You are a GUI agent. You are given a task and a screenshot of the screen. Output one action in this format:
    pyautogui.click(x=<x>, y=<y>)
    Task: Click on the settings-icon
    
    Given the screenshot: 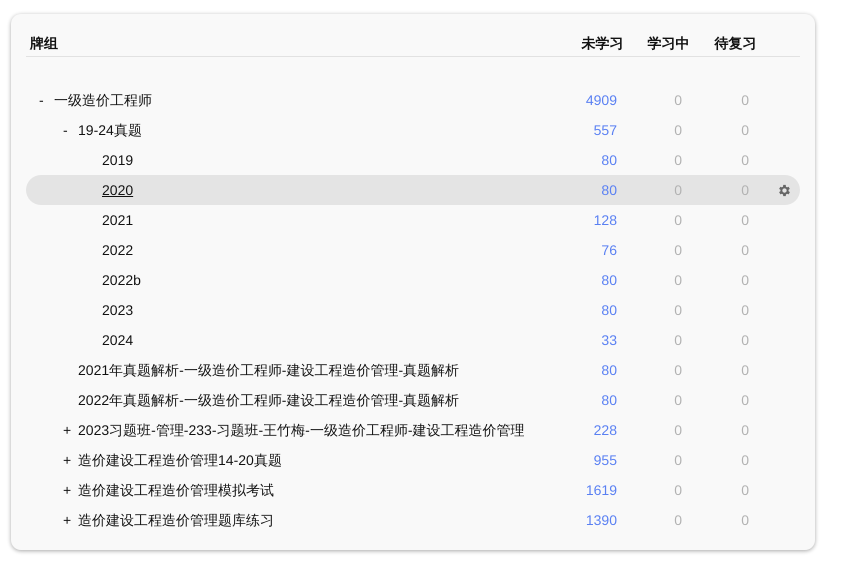 What is the action you would take?
    pyautogui.click(x=784, y=190)
    